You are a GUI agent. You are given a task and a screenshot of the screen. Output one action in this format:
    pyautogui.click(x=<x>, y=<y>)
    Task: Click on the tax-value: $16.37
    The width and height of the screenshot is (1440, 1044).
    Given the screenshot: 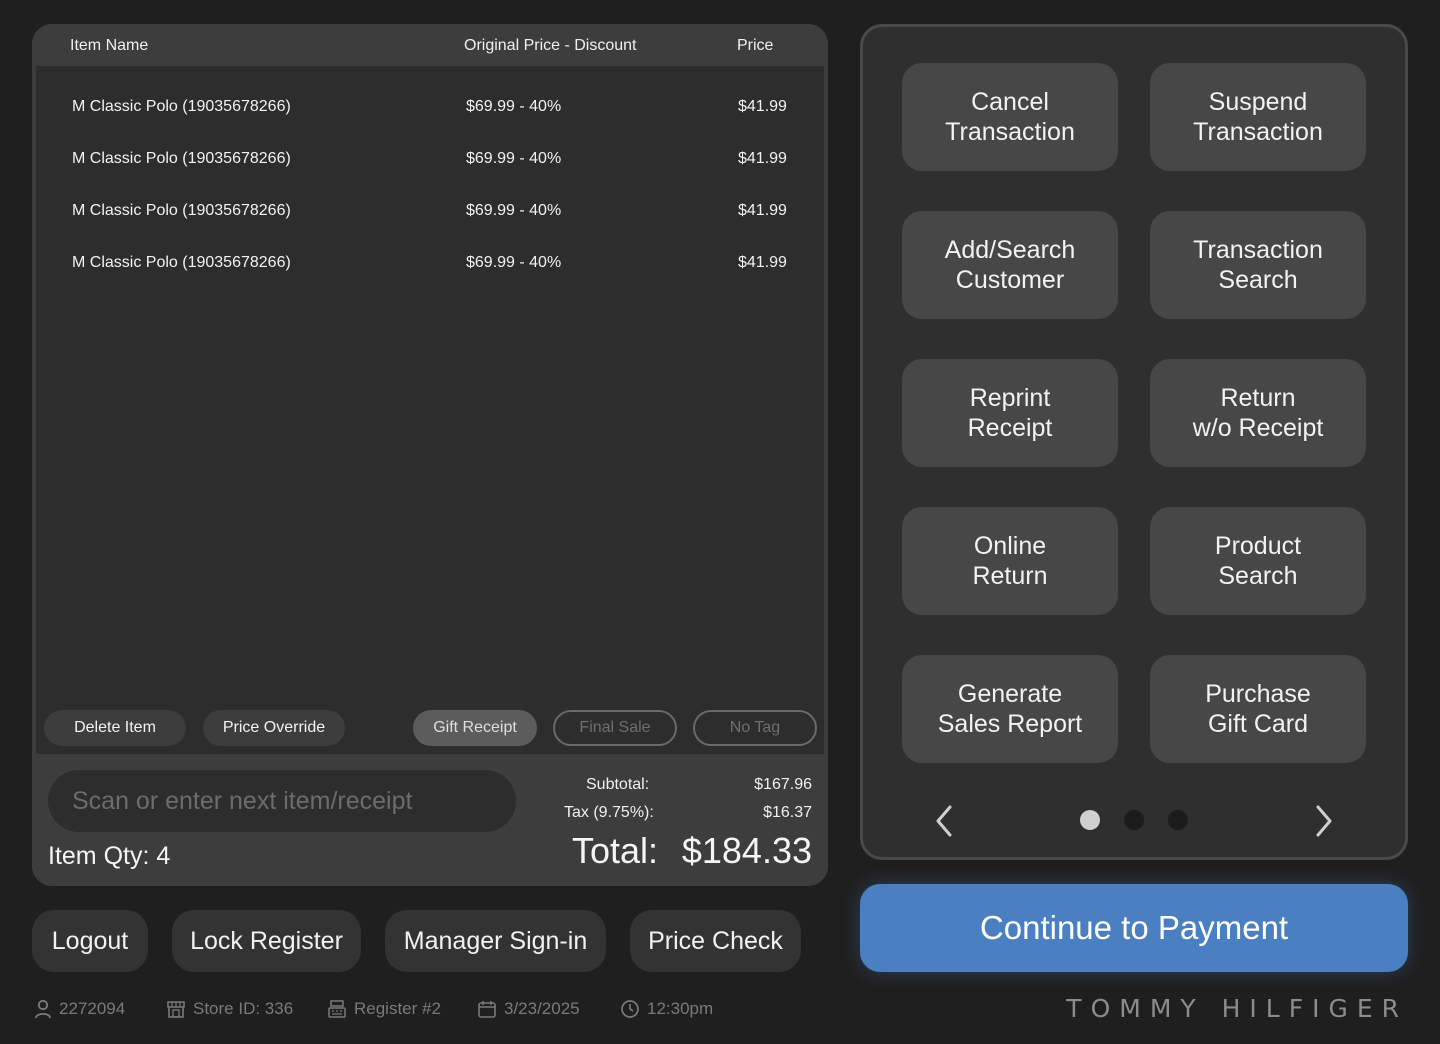 What is the action you would take?
    pyautogui.click(x=787, y=812)
    